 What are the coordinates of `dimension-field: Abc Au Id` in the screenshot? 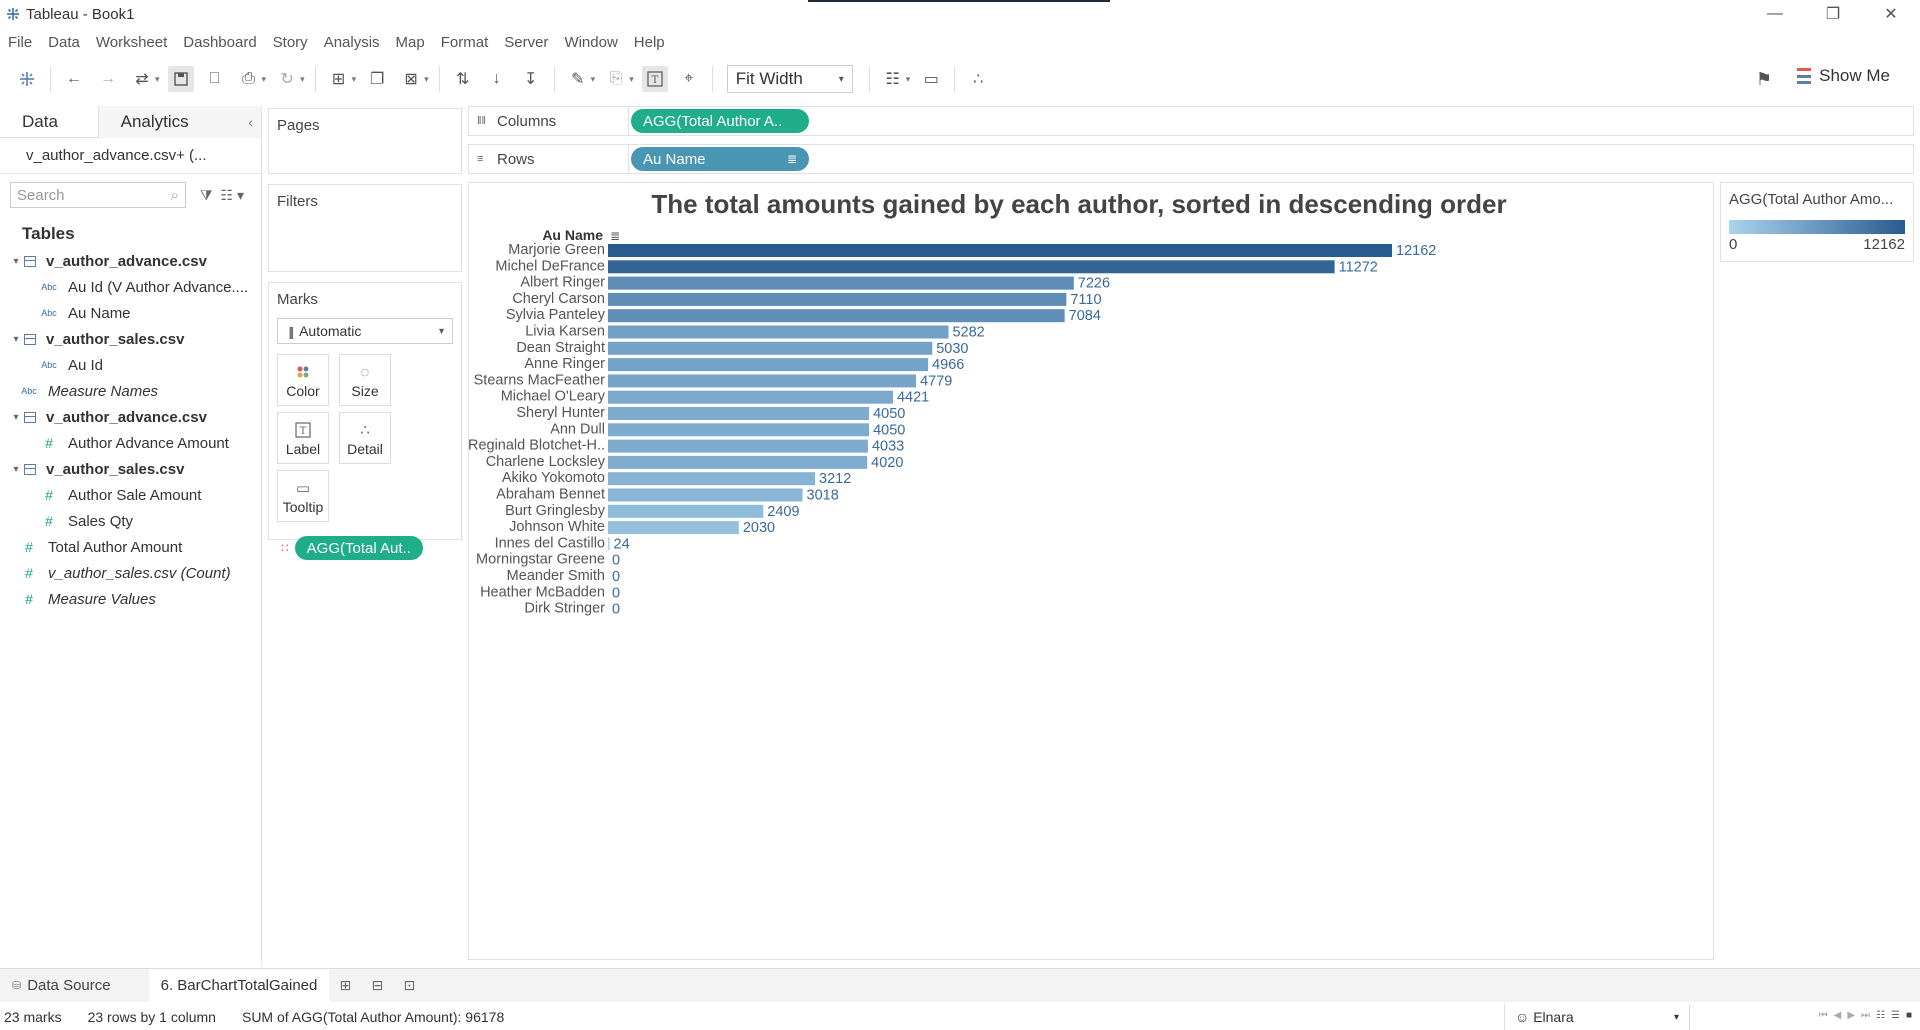 It's located at (130, 365).